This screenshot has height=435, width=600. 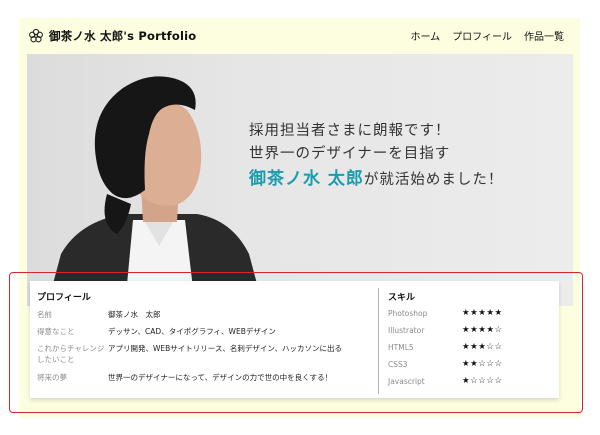 What do you see at coordinates (433, 180) in the screenshot?
I see `hero-line-3-suffix: が就活始めました！` at bounding box center [433, 180].